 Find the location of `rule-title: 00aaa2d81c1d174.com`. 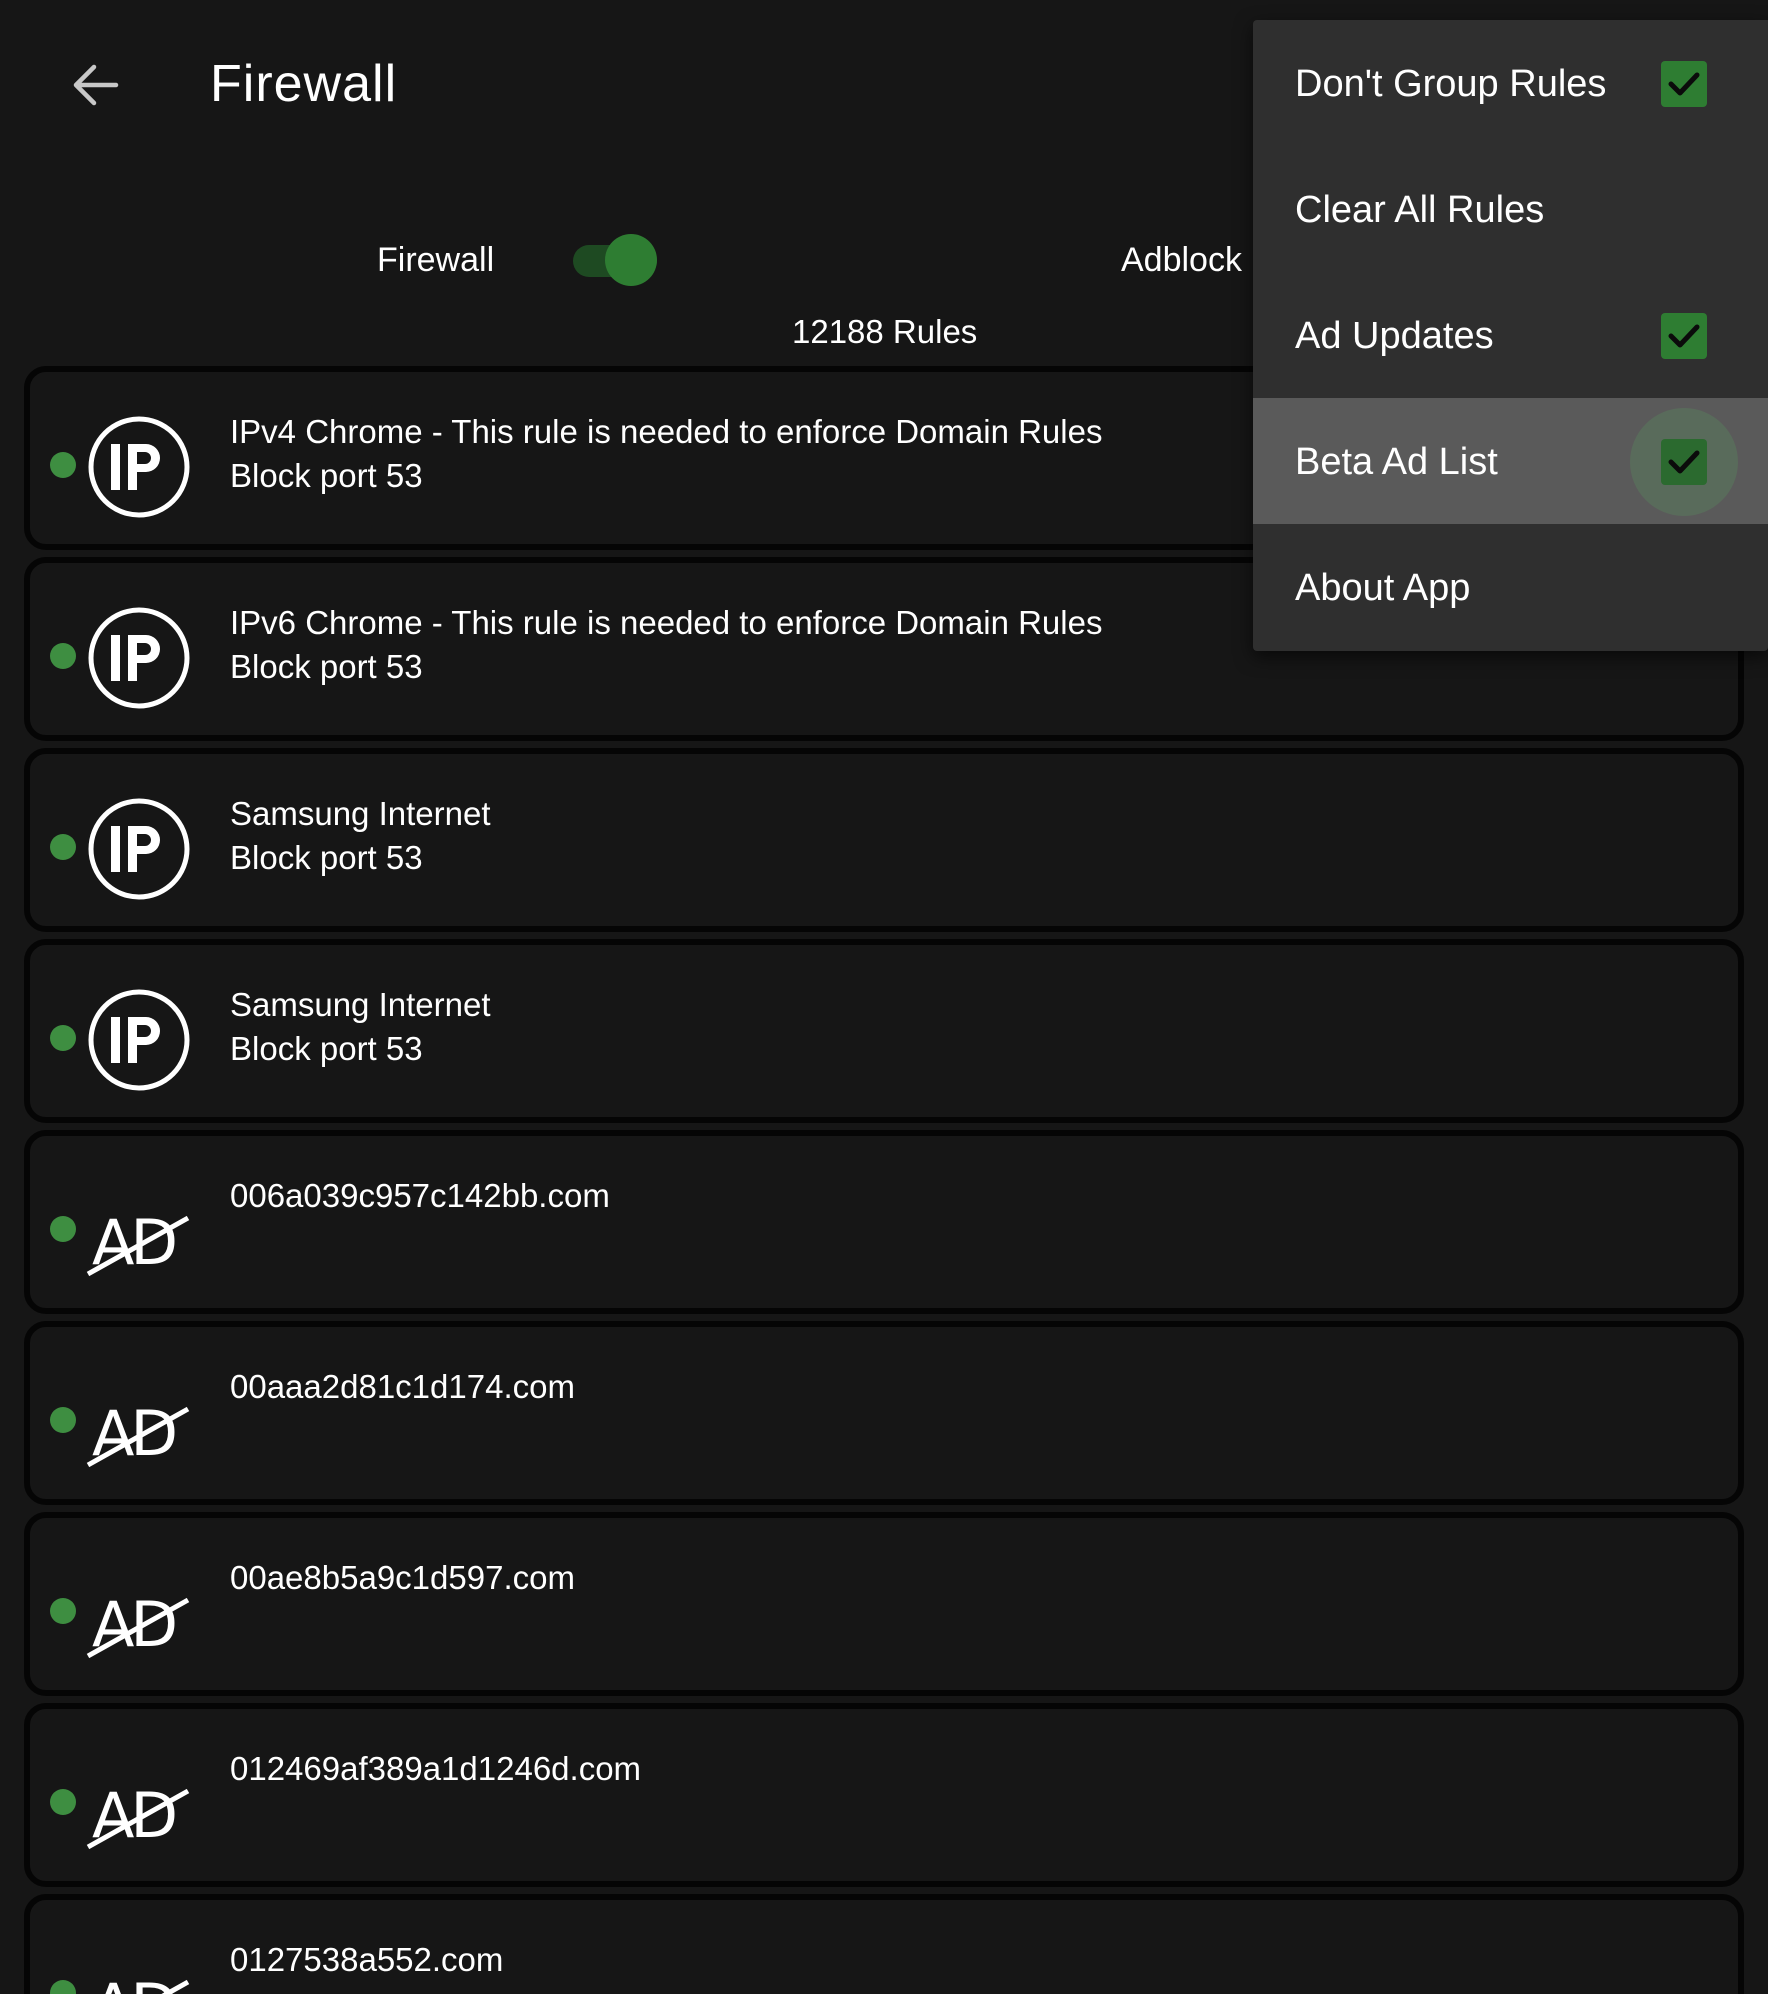

rule-title: 00aaa2d81c1d174.com is located at coordinates (402, 1386).